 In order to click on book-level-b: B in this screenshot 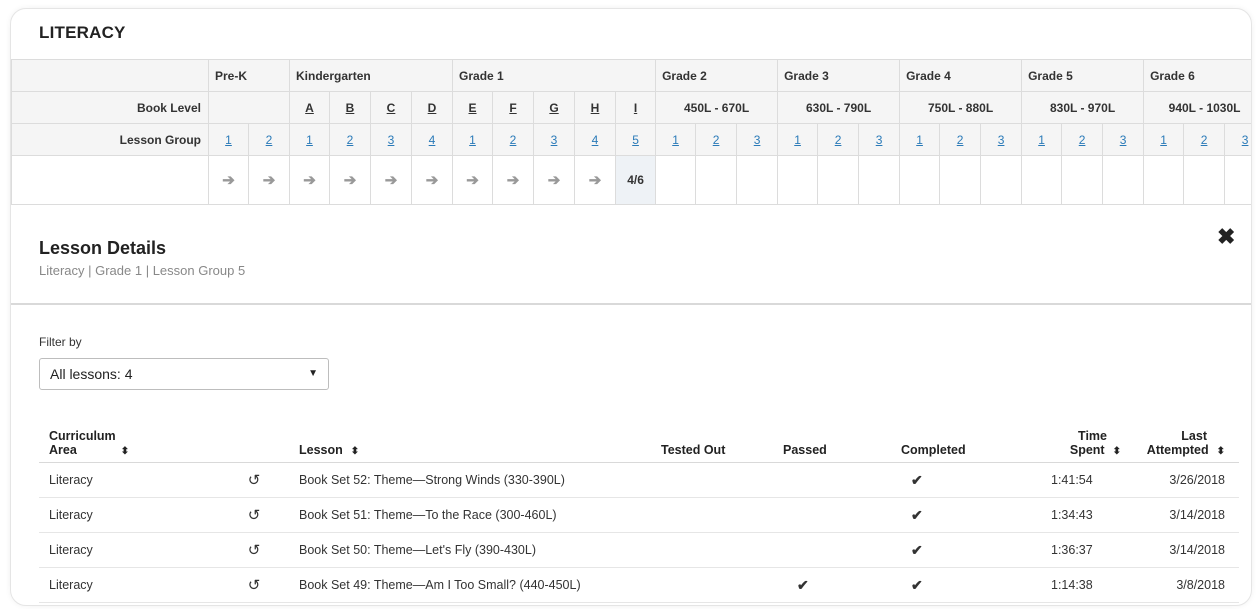, I will do `click(350, 107)`.